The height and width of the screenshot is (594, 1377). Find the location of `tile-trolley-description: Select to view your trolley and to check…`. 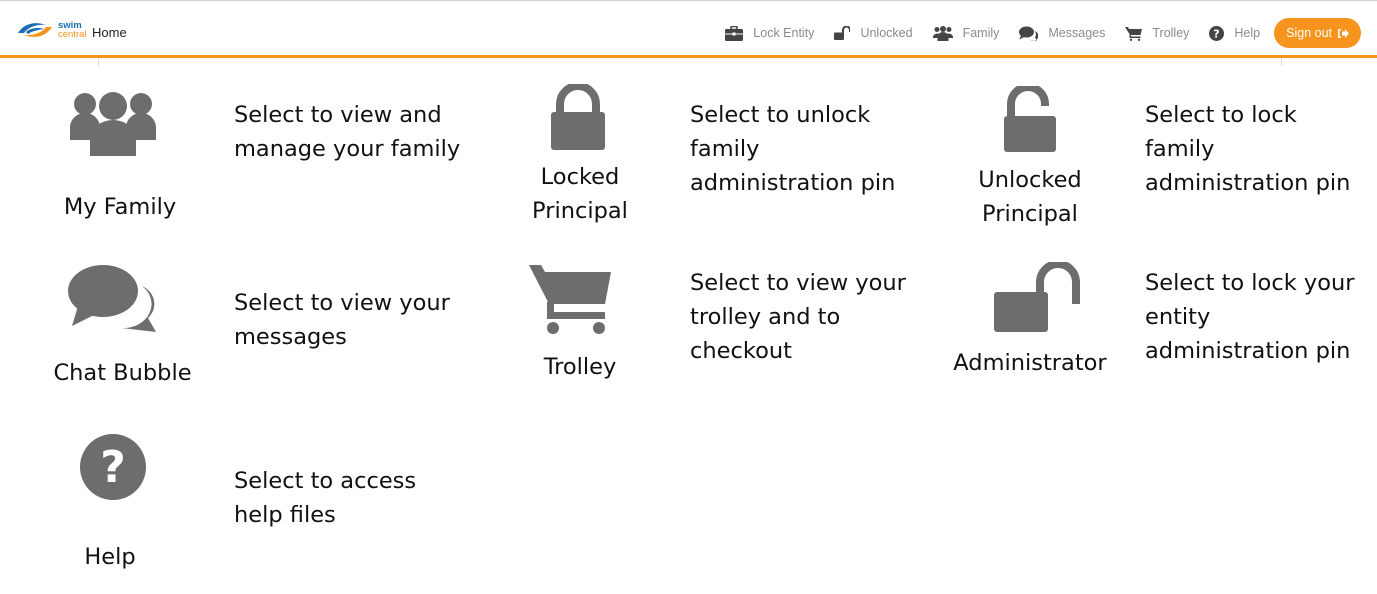

tile-trolley-description: Select to view your trolley and to check… is located at coordinates (798, 317).